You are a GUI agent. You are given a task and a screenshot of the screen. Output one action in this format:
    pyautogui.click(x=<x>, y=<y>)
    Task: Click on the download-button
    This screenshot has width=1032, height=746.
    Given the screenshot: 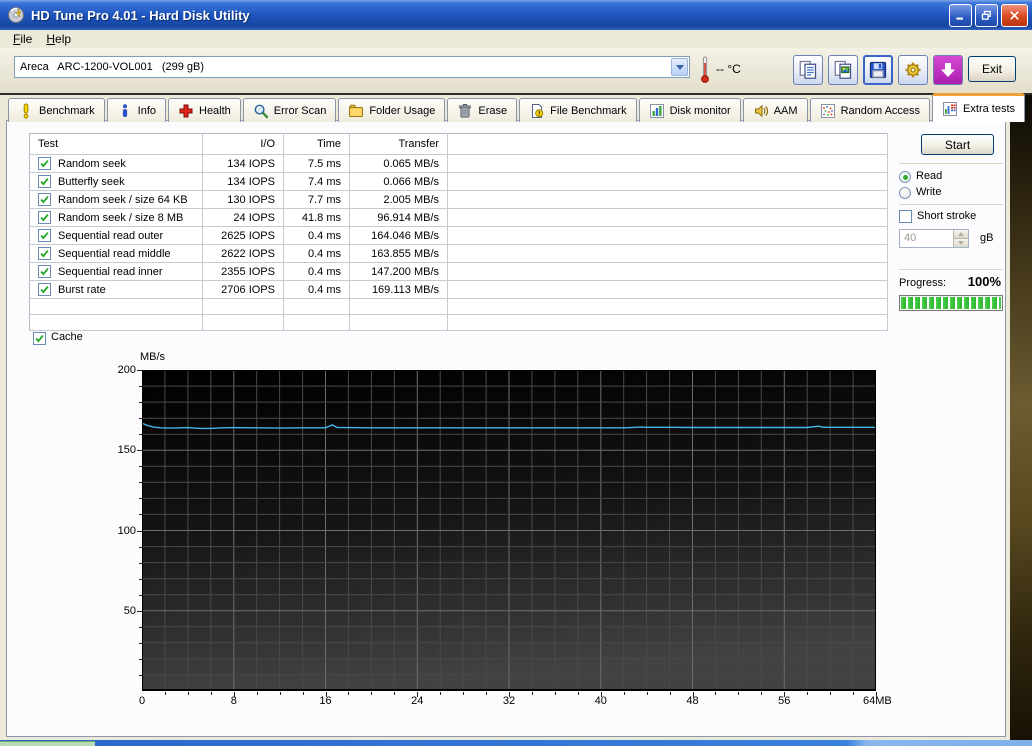 What is the action you would take?
    pyautogui.click(x=948, y=70)
    